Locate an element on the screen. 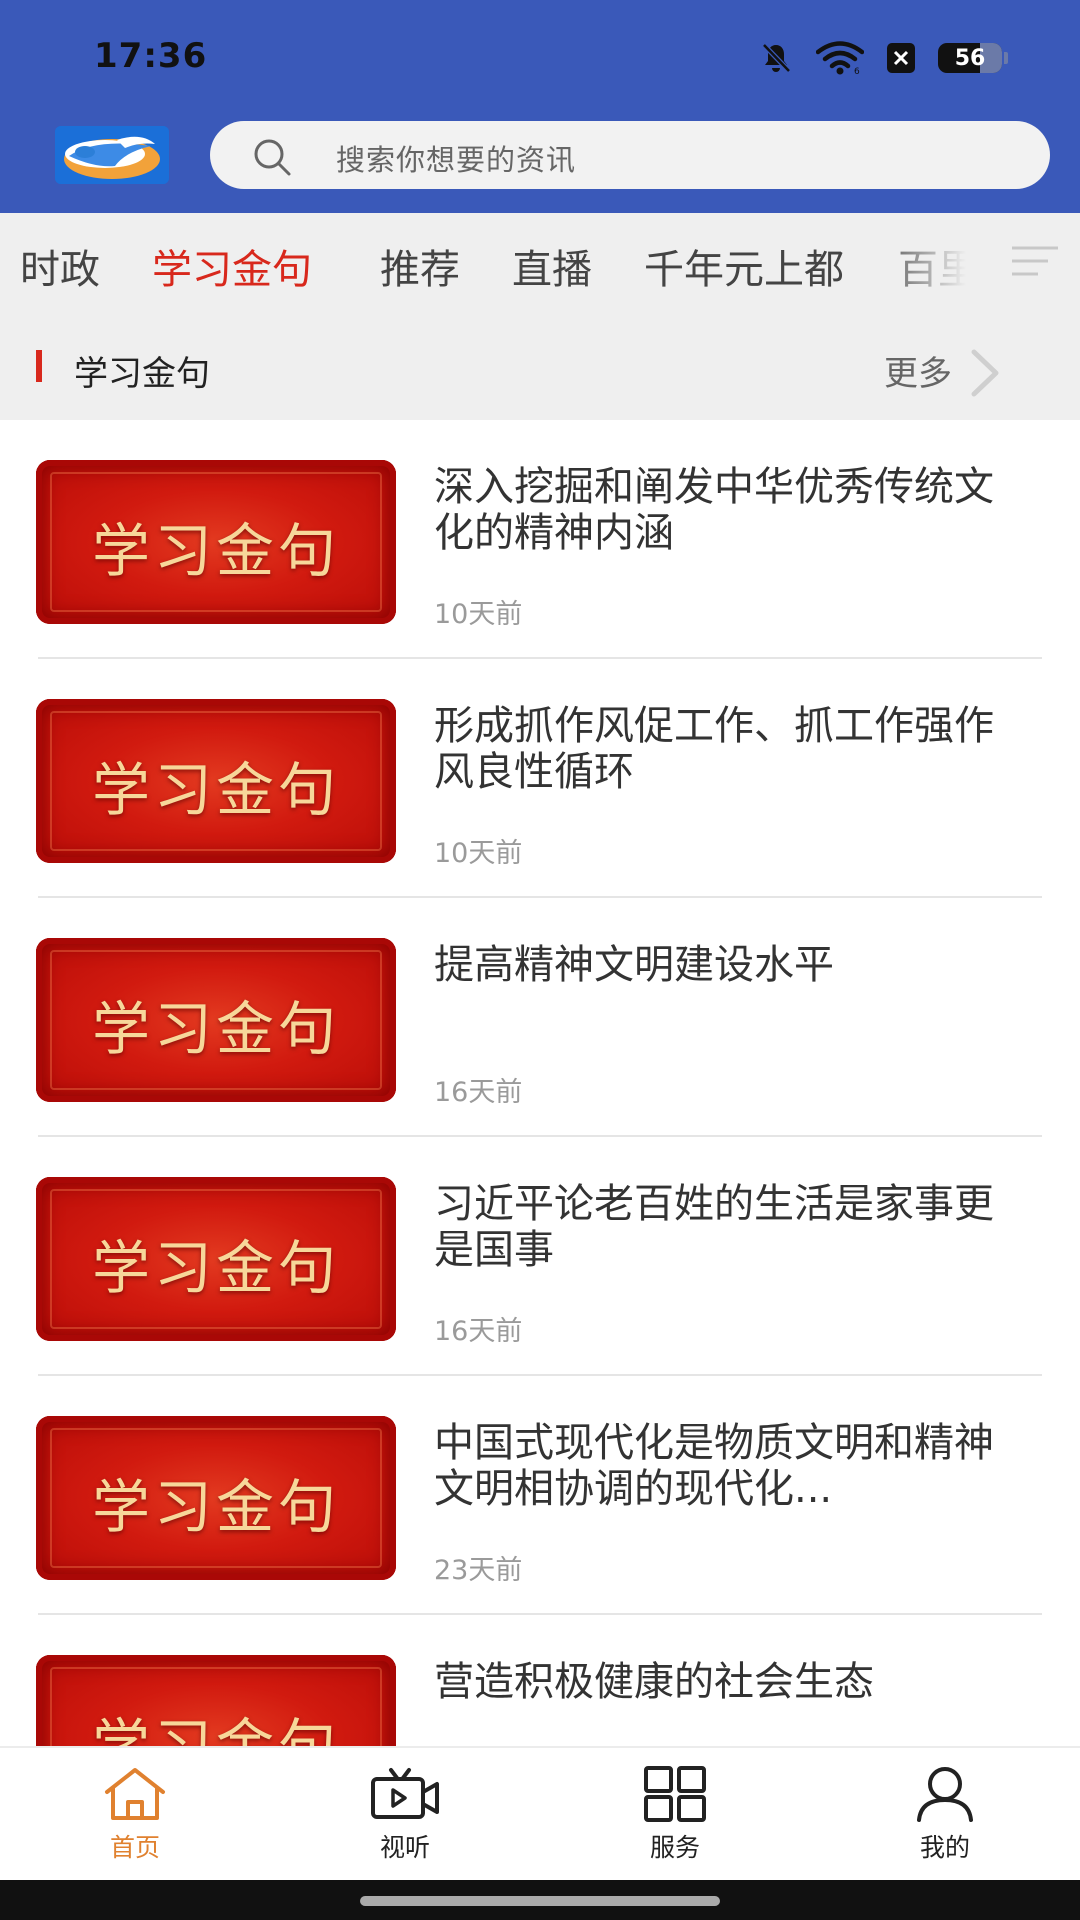 The height and width of the screenshot is (1920, 1080). app-header: 17:36 6 56 搜索你想要的资讯 is located at coordinates (540, 106).